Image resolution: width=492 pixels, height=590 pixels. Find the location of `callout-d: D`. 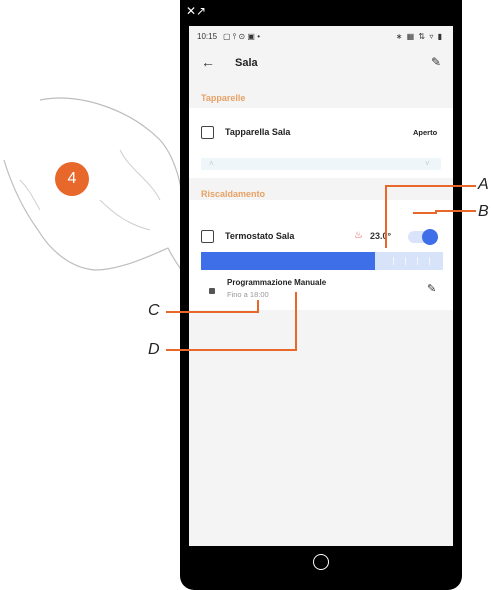

callout-d: D is located at coordinates (154, 349).